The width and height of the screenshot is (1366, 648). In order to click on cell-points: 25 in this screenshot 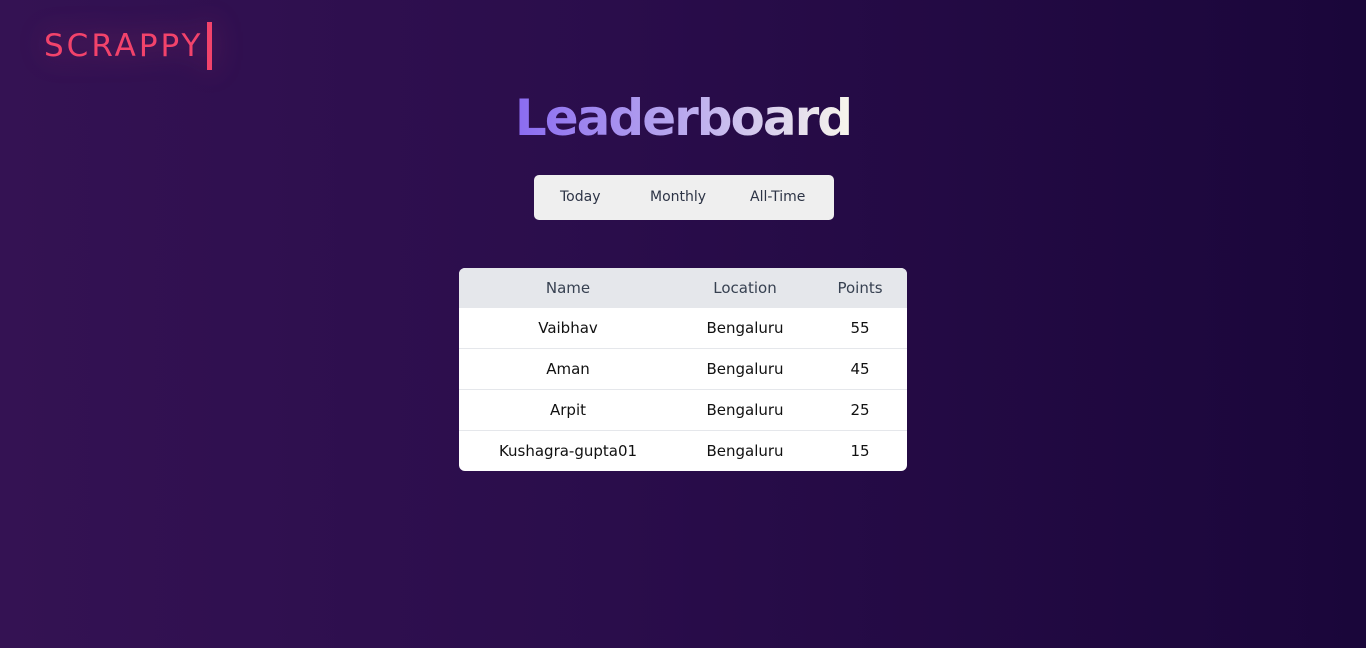, I will do `click(860, 409)`.